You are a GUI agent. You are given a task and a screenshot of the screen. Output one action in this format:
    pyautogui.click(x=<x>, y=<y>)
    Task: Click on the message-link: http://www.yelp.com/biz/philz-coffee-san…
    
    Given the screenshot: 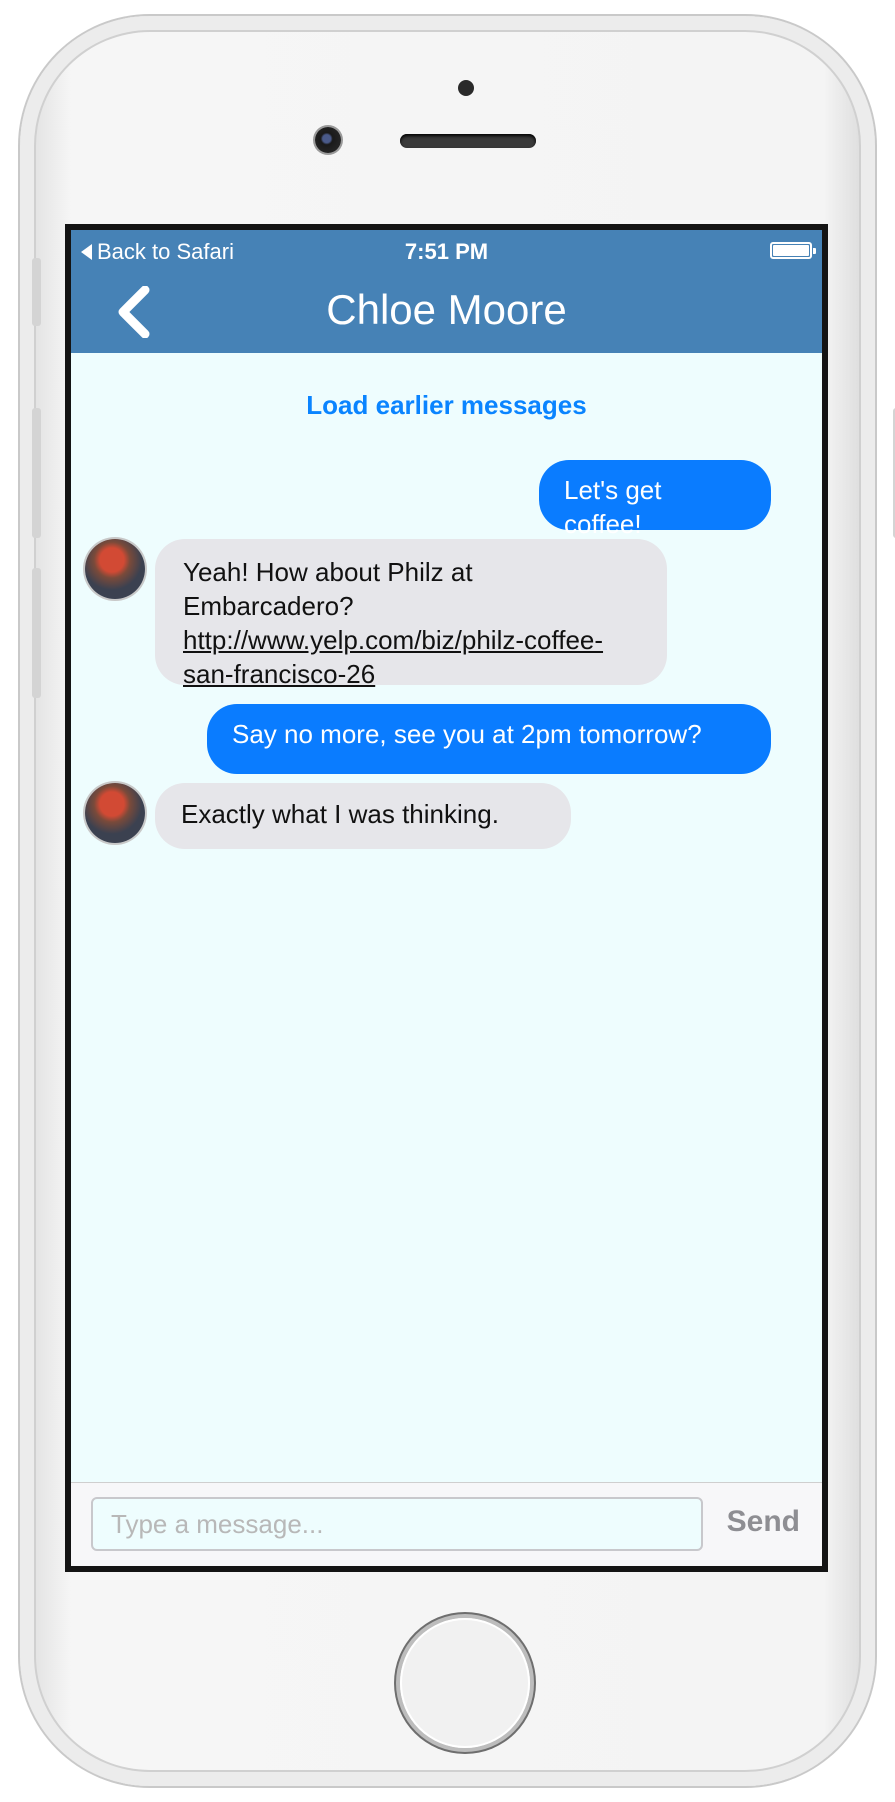 What is the action you would take?
    pyautogui.click(x=393, y=657)
    